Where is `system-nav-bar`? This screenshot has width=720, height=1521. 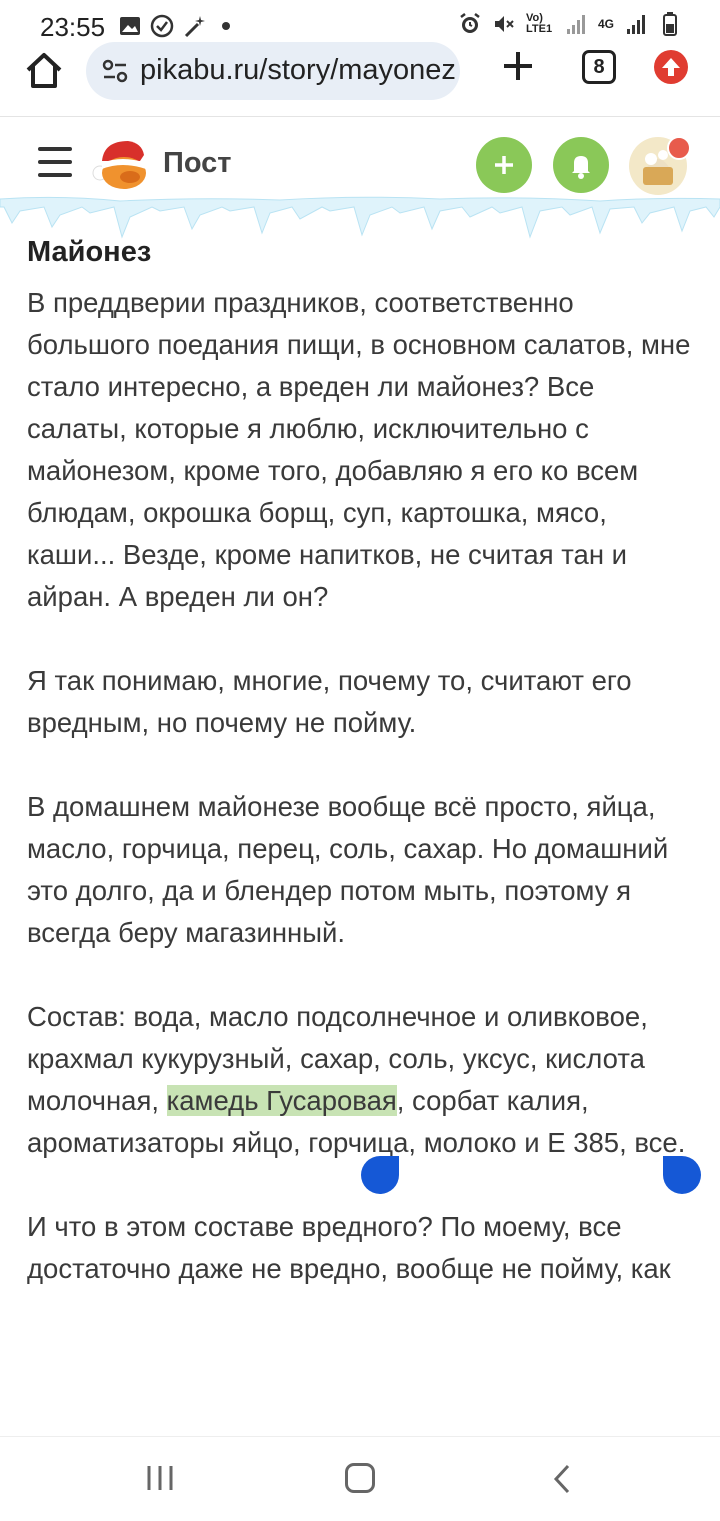
system-nav-bar is located at coordinates (360, 1478).